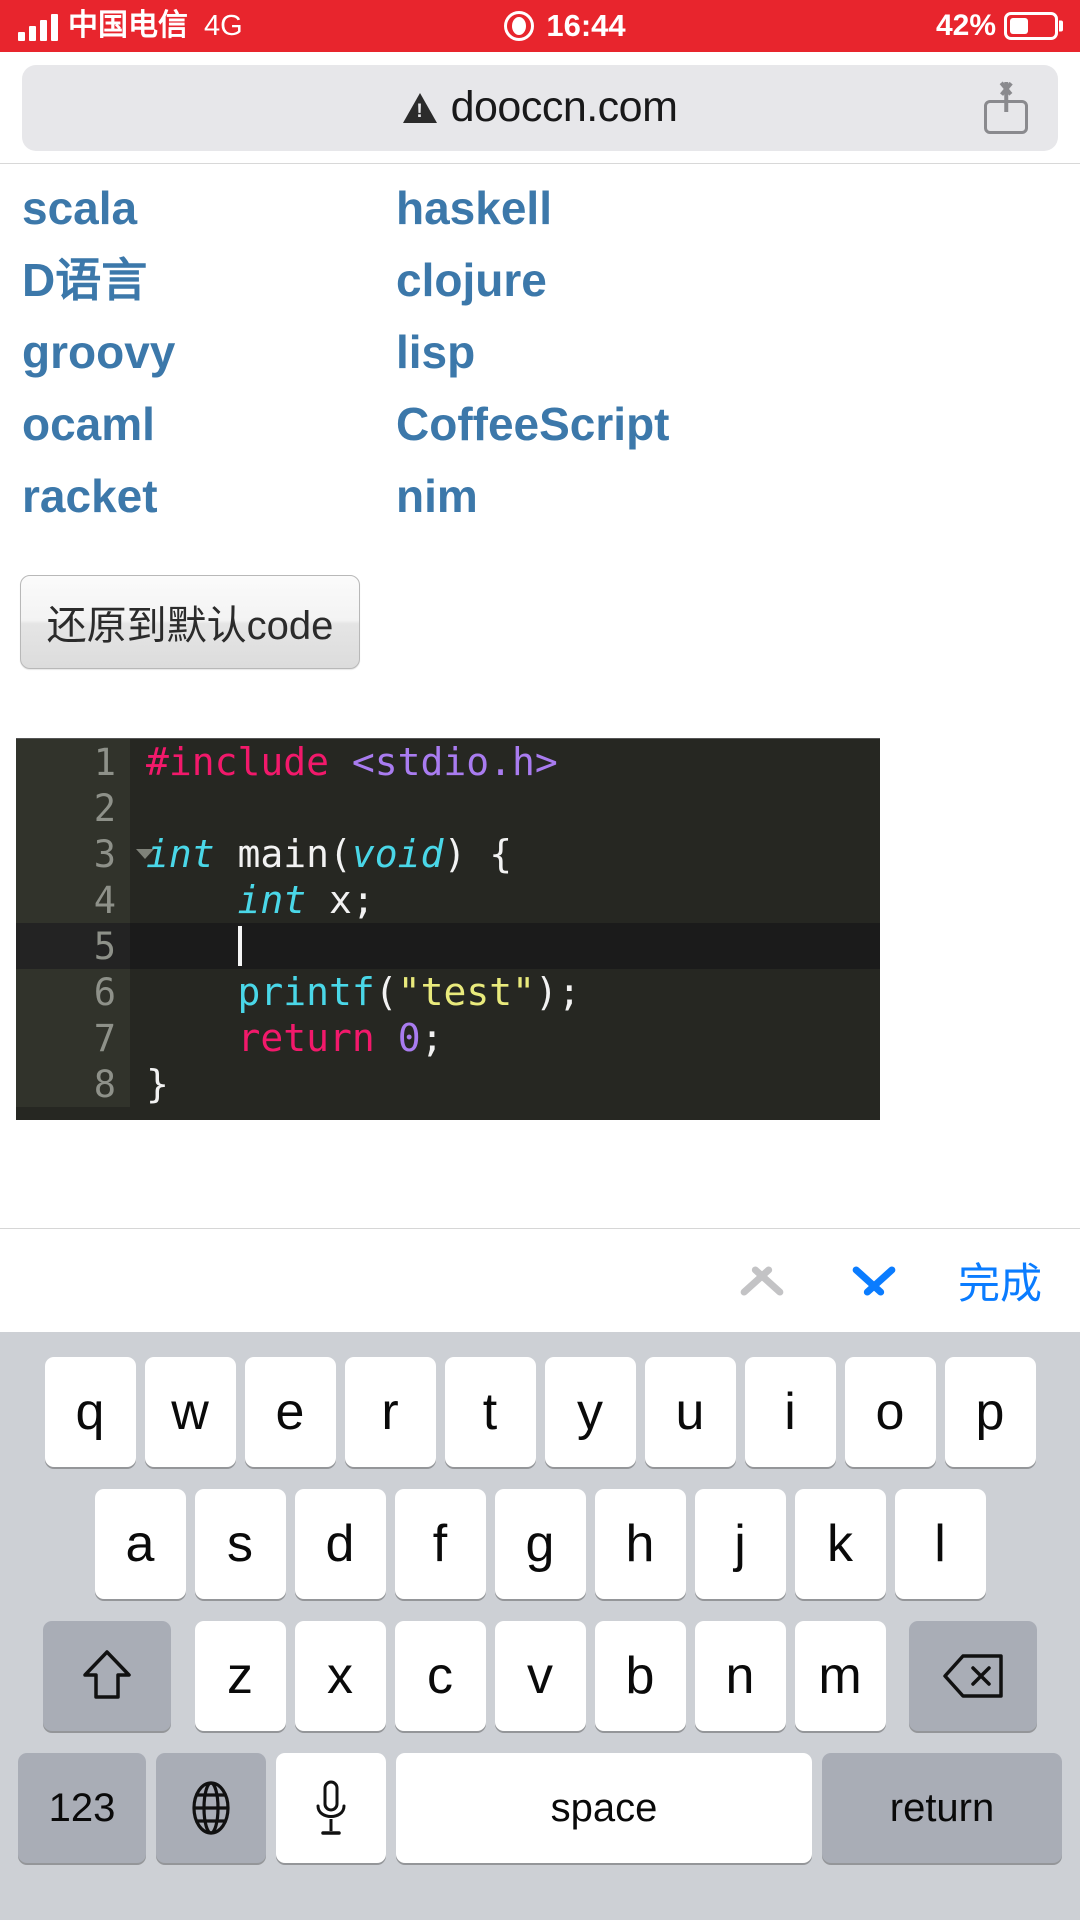  I want to click on keyboard-row-2: asdfghjkl, so click(540, 1544).